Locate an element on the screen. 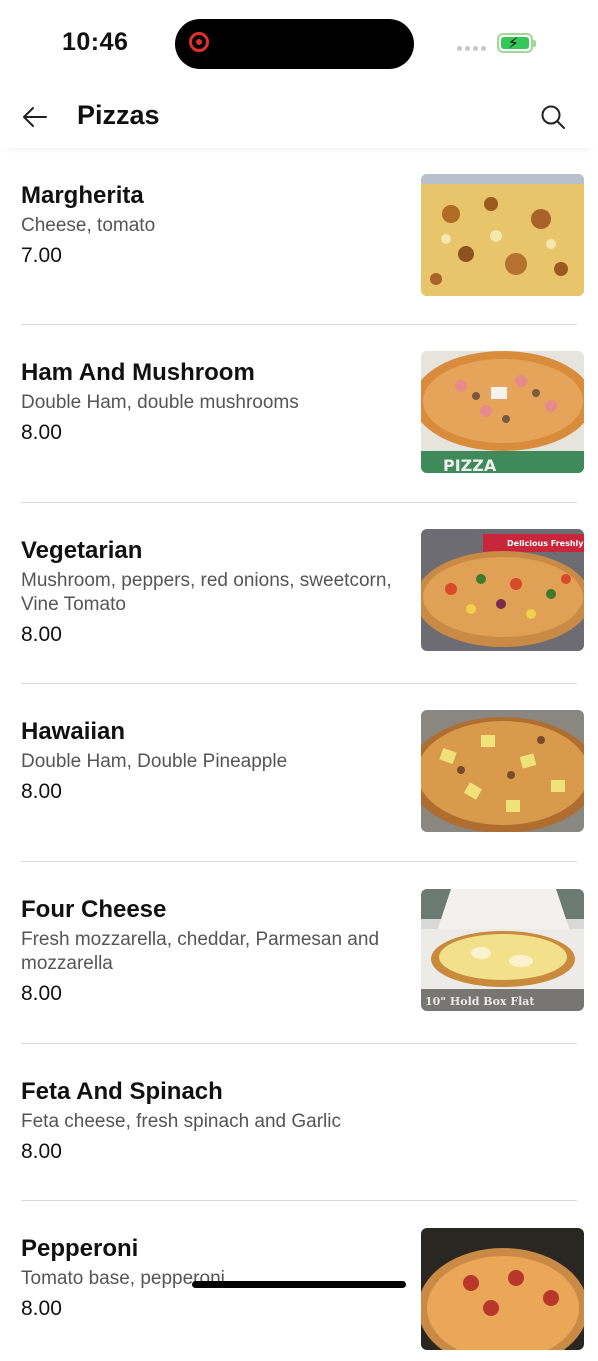  page-title: Pizzas is located at coordinates (118, 115).